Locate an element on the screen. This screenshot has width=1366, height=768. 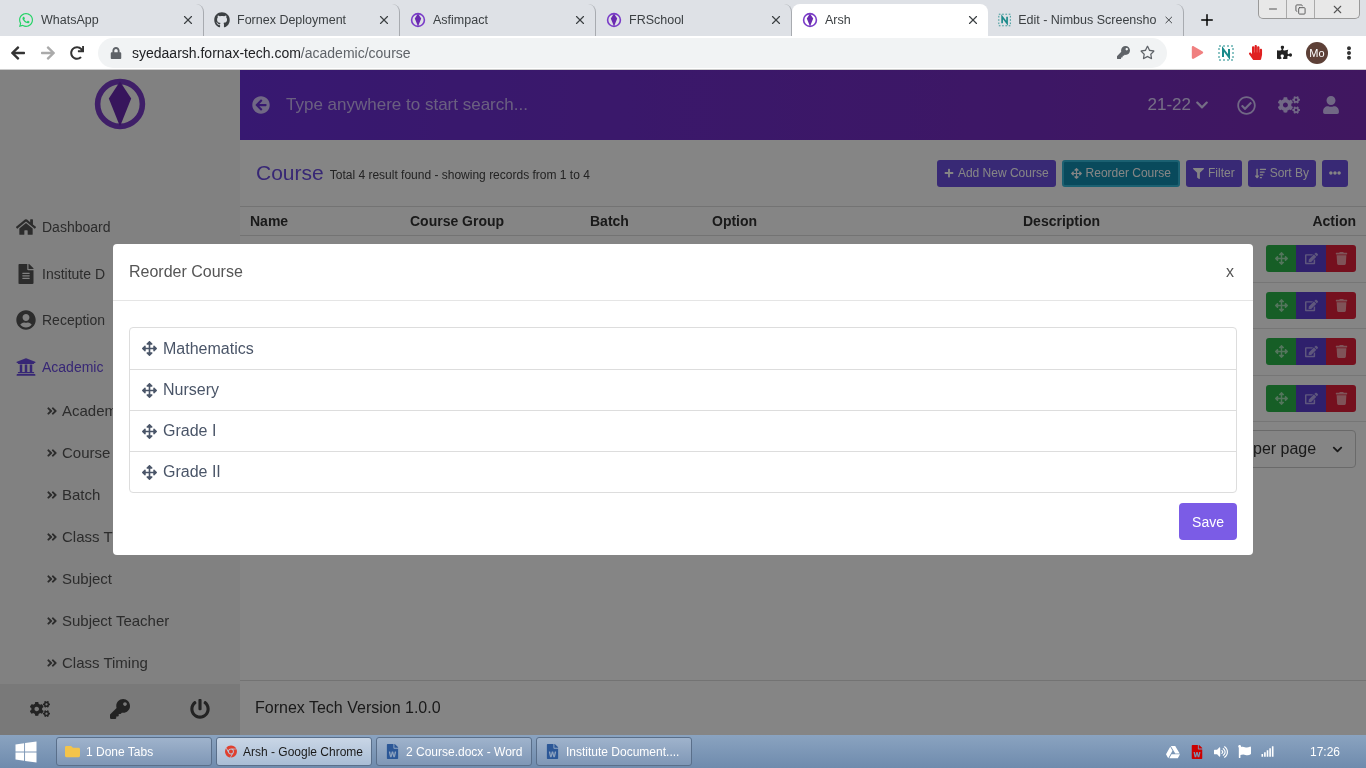
dialog-title: Reorder Course is located at coordinates (186, 272).